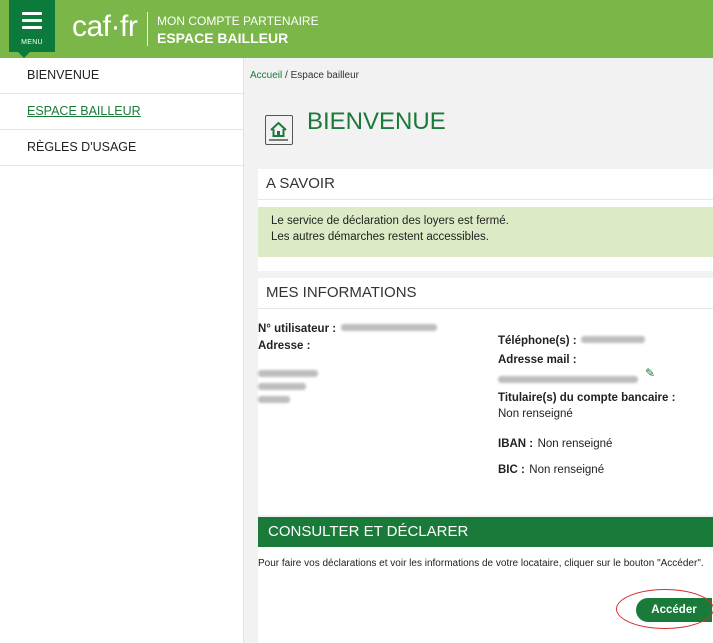 Image resolution: width=713 pixels, height=643 pixels. Describe the element at coordinates (147, 29) in the screenshot. I see `header-divider` at that location.